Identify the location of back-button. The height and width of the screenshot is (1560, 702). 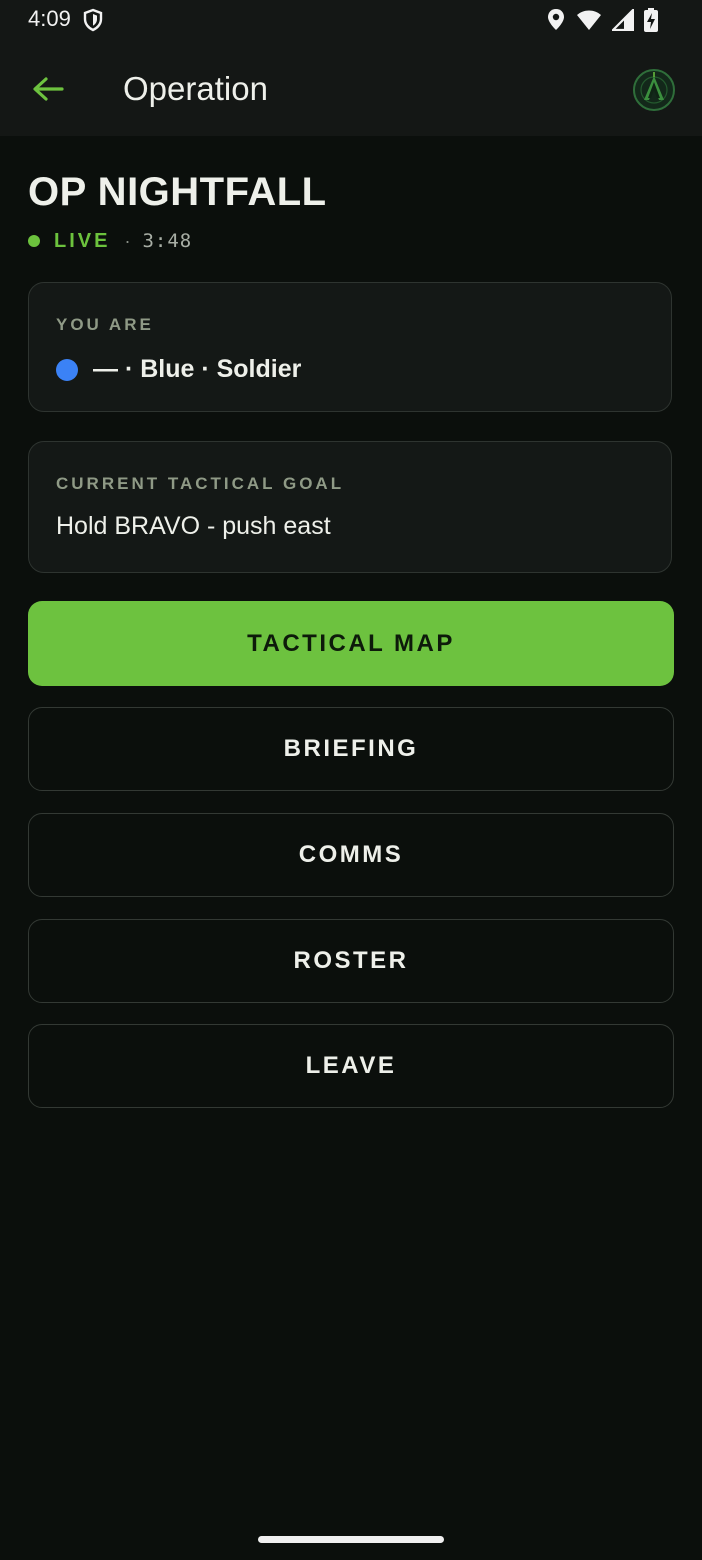
(48, 90).